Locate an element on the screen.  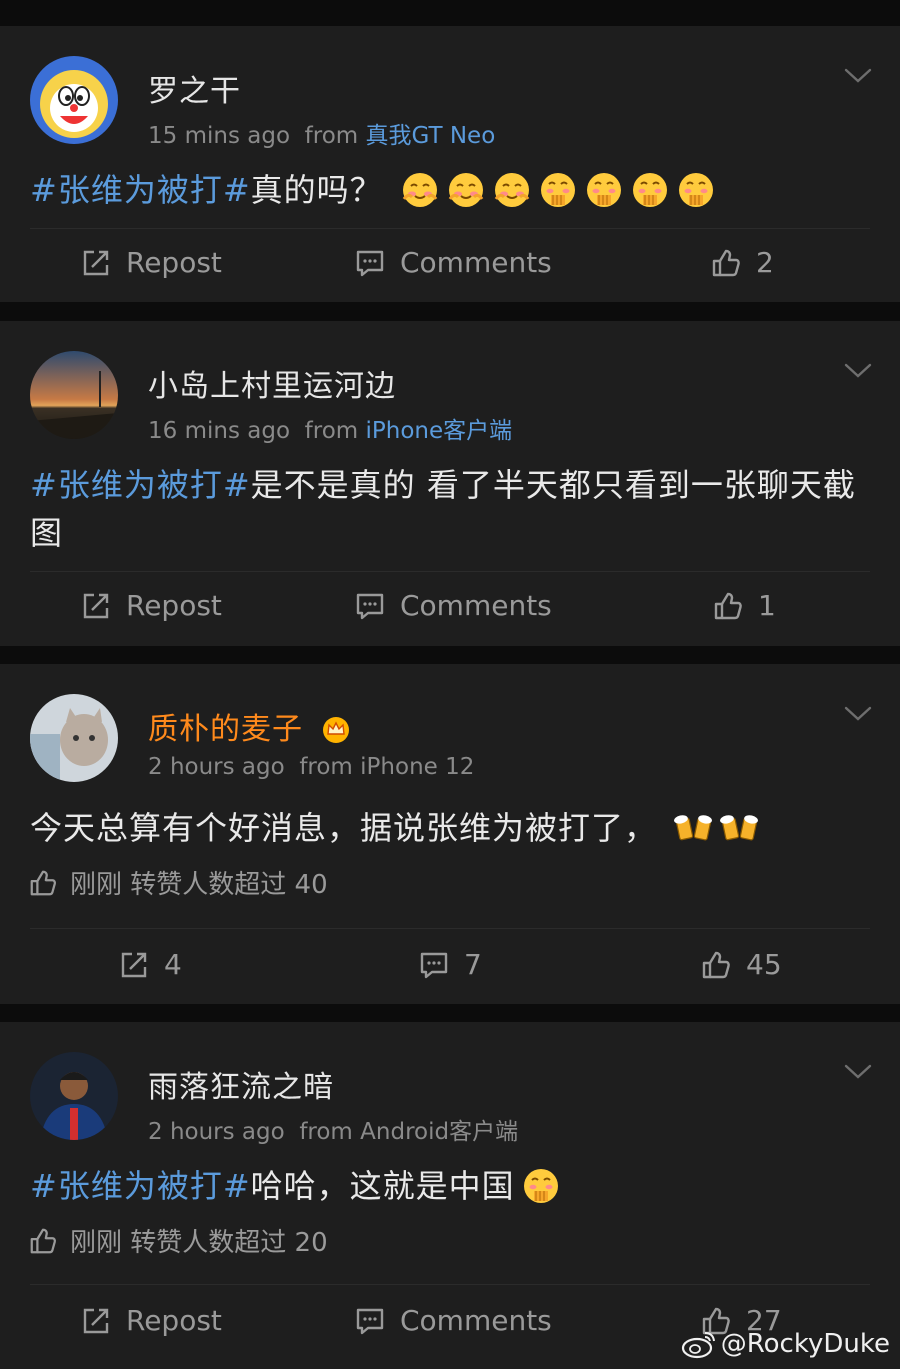
post-source: Android客户端 is located at coordinates (439, 1132).